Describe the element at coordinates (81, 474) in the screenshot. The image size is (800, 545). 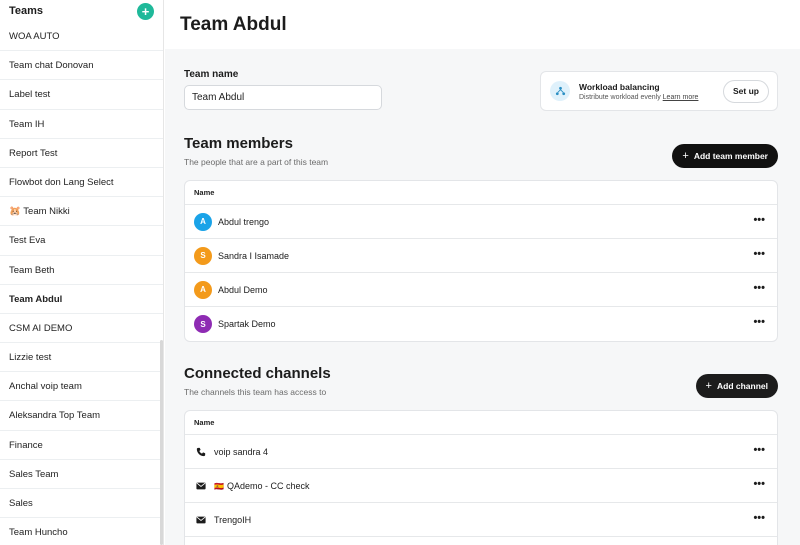
I see `sidebar-item: Sales Team` at that location.